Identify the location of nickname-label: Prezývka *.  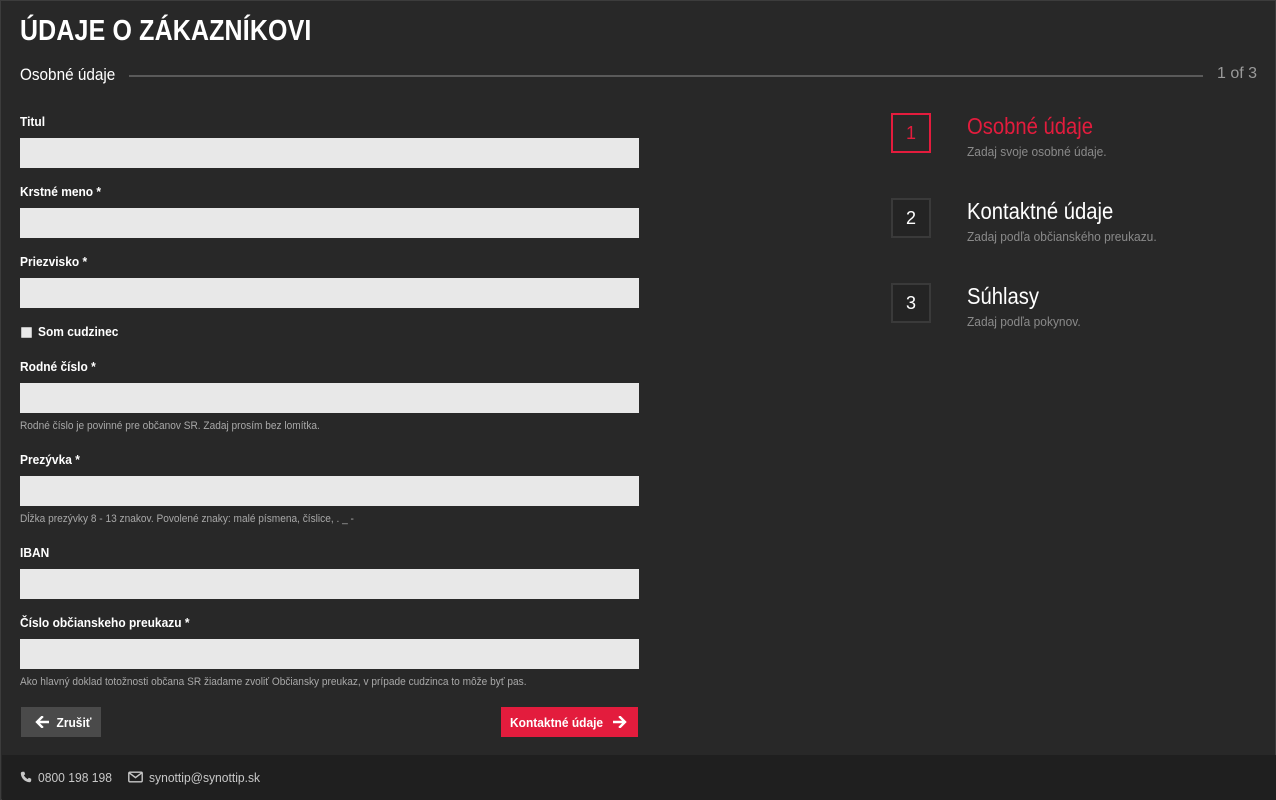
(50, 459).